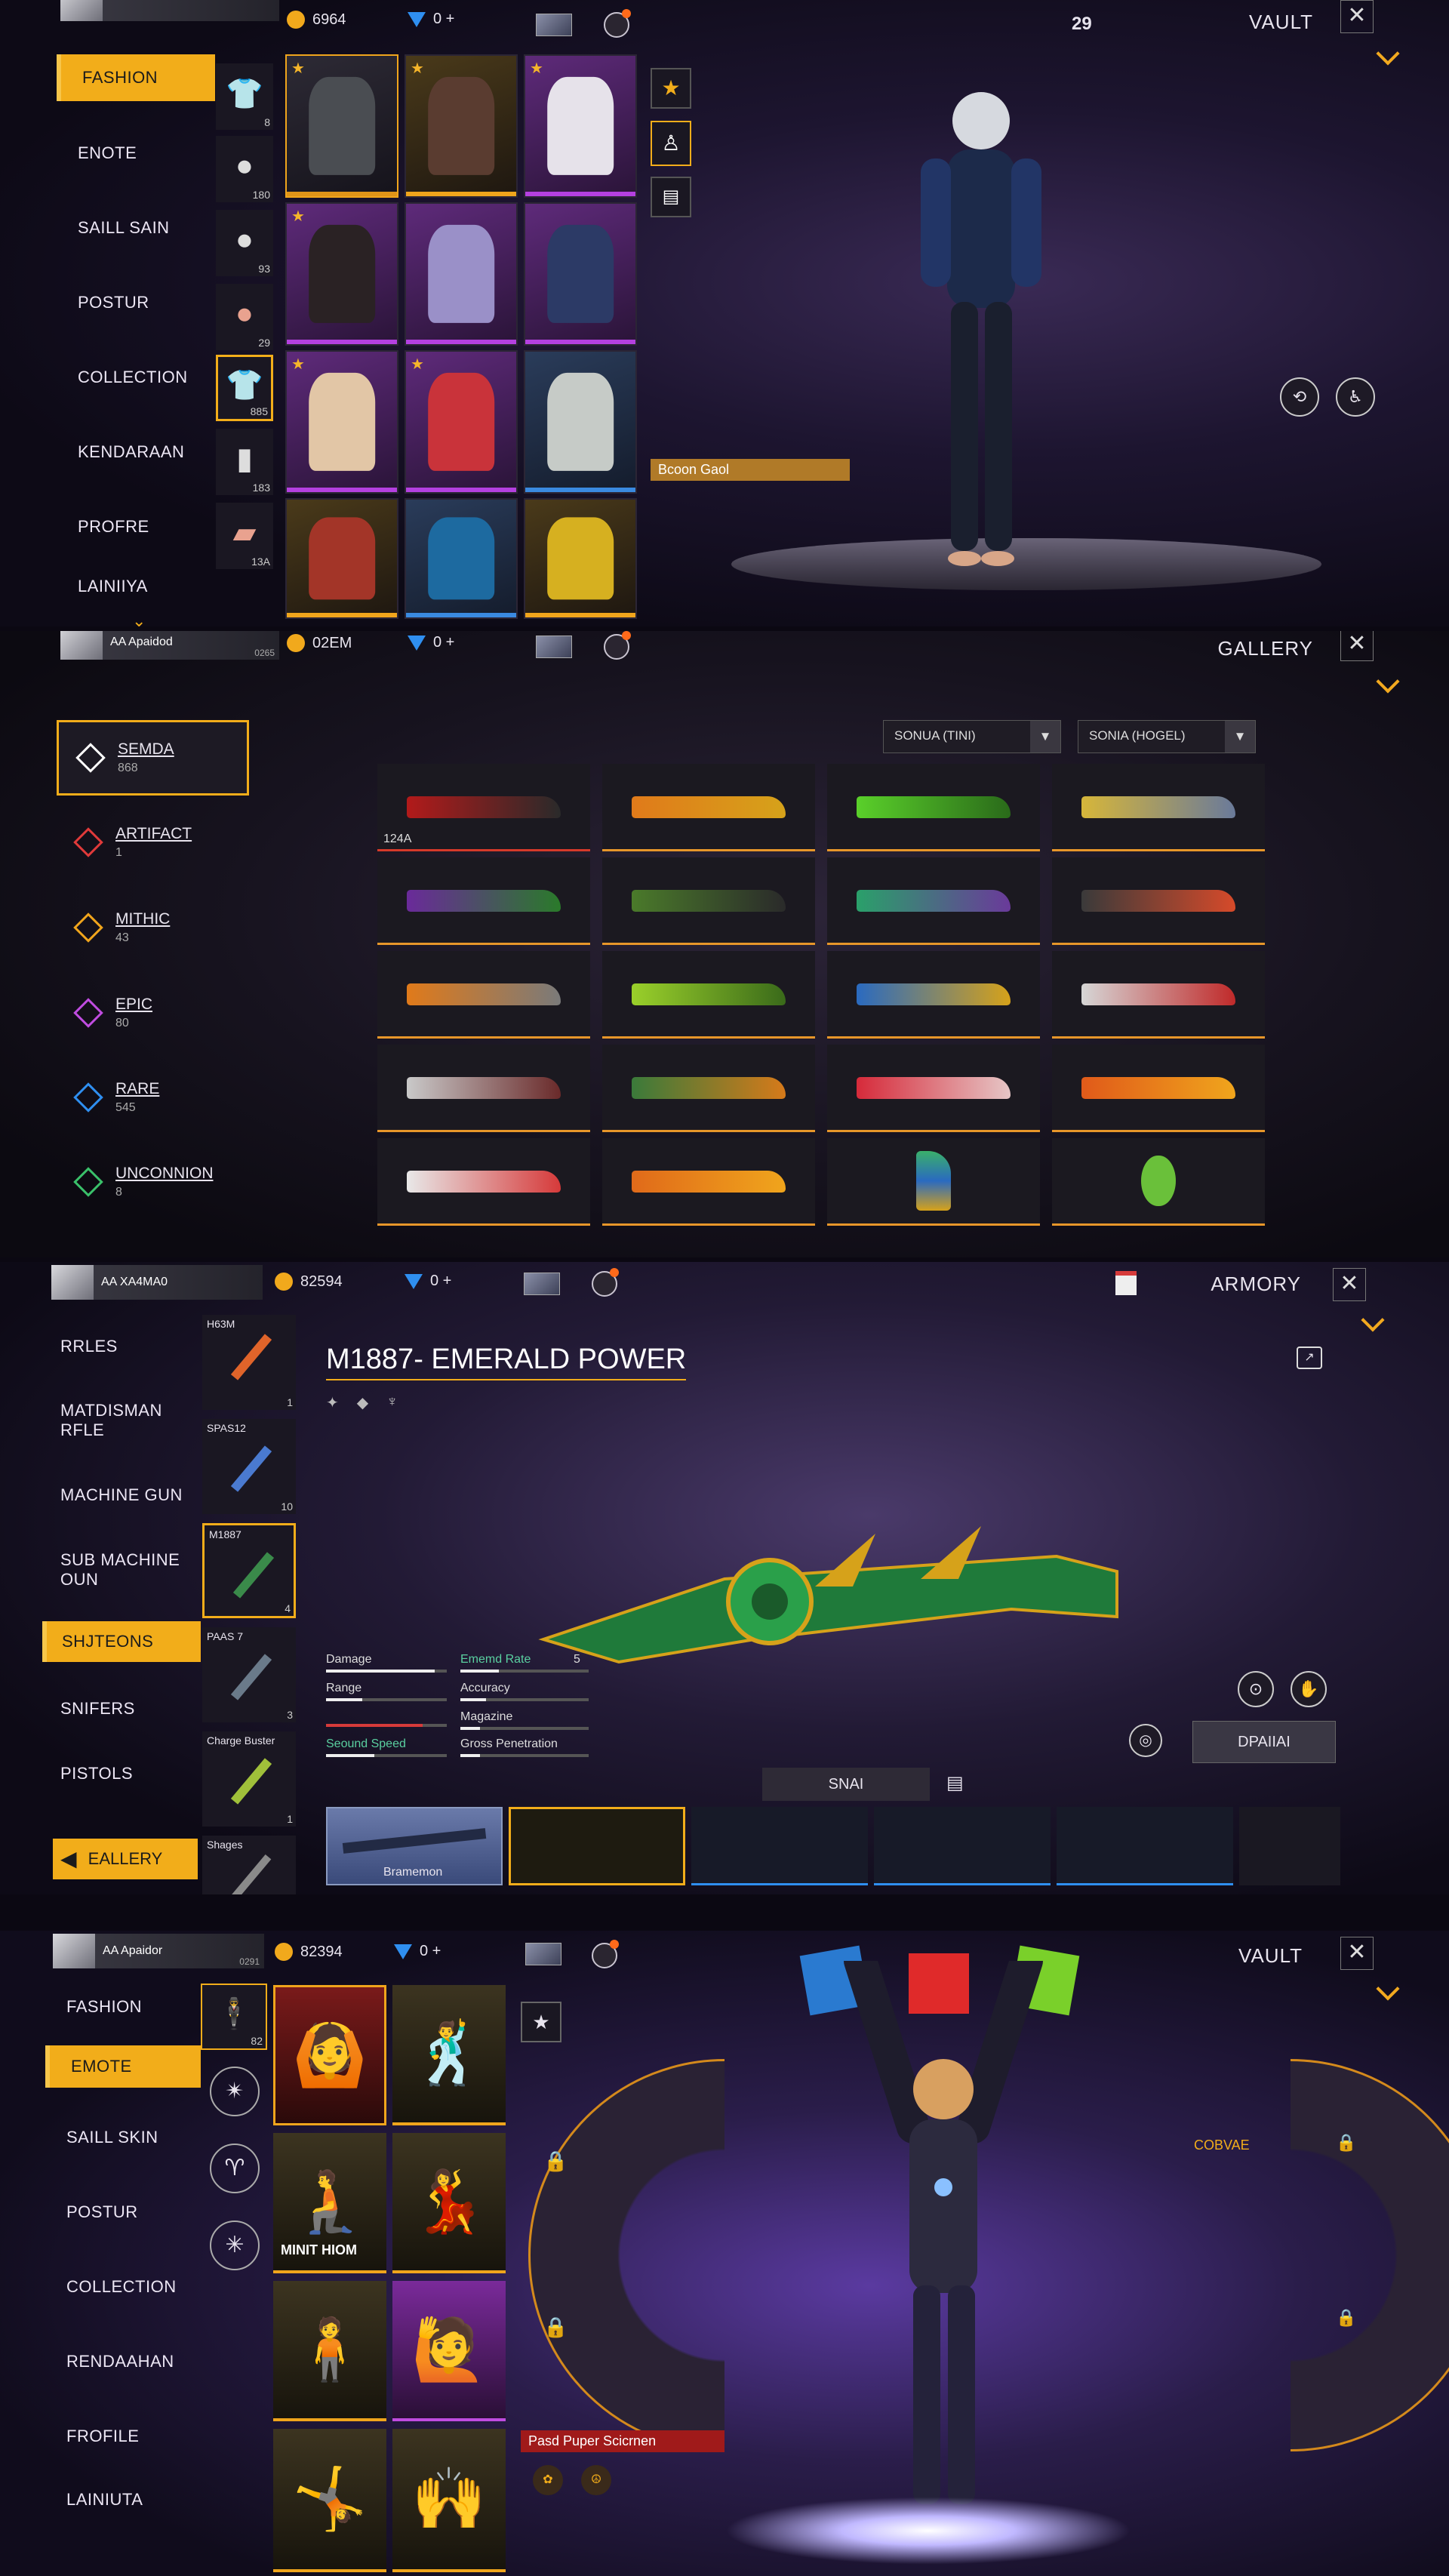 Image resolution: width=1449 pixels, height=2576 pixels. What do you see at coordinates (121, 1641) in the screenshot?
I see `menu-item-shotguns: SHJTEONS` at bounding box center [121, 1641].